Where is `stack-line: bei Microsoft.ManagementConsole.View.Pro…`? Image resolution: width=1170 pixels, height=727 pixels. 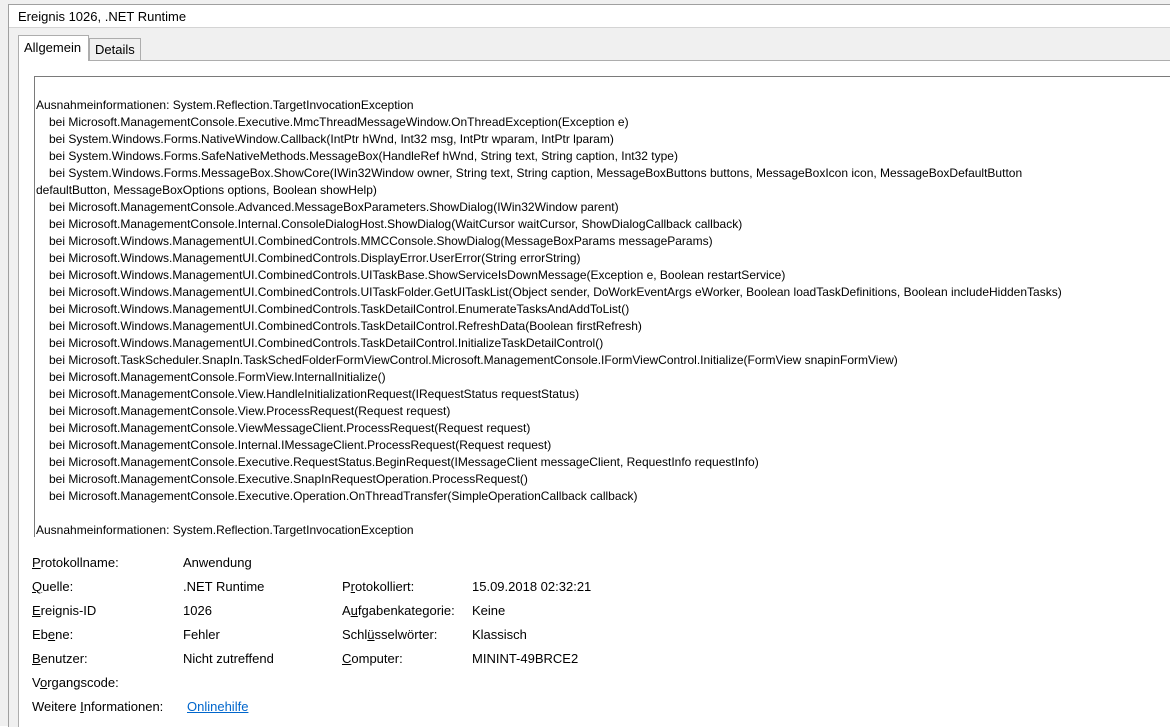
stack-line: bei Microsoft.ManagementConsole.View.Pro… is located at coordinates (250, 411).